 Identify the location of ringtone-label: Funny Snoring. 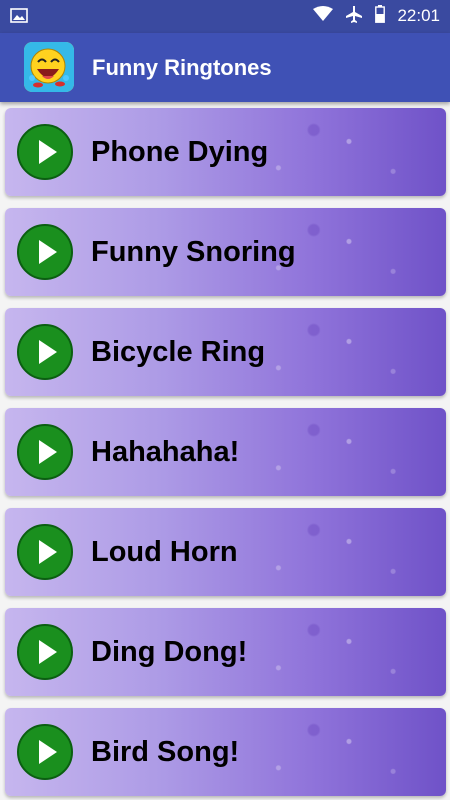
(193, 252).